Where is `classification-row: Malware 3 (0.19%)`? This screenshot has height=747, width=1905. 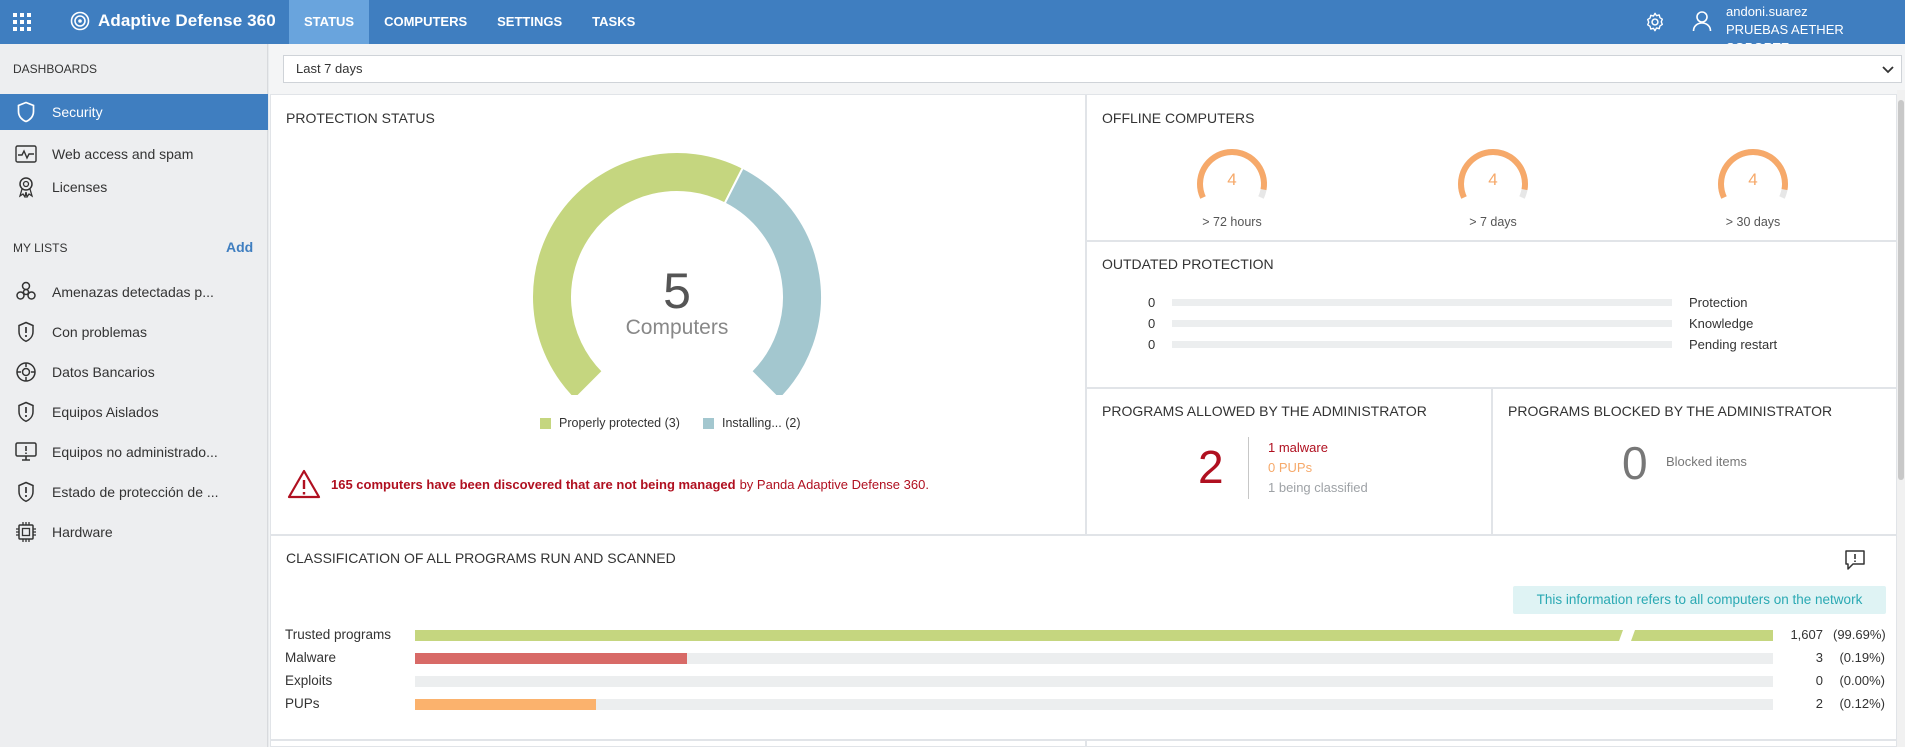
classification-row: Malware 3 (0.19%) is located at coordinates (1085, 657).